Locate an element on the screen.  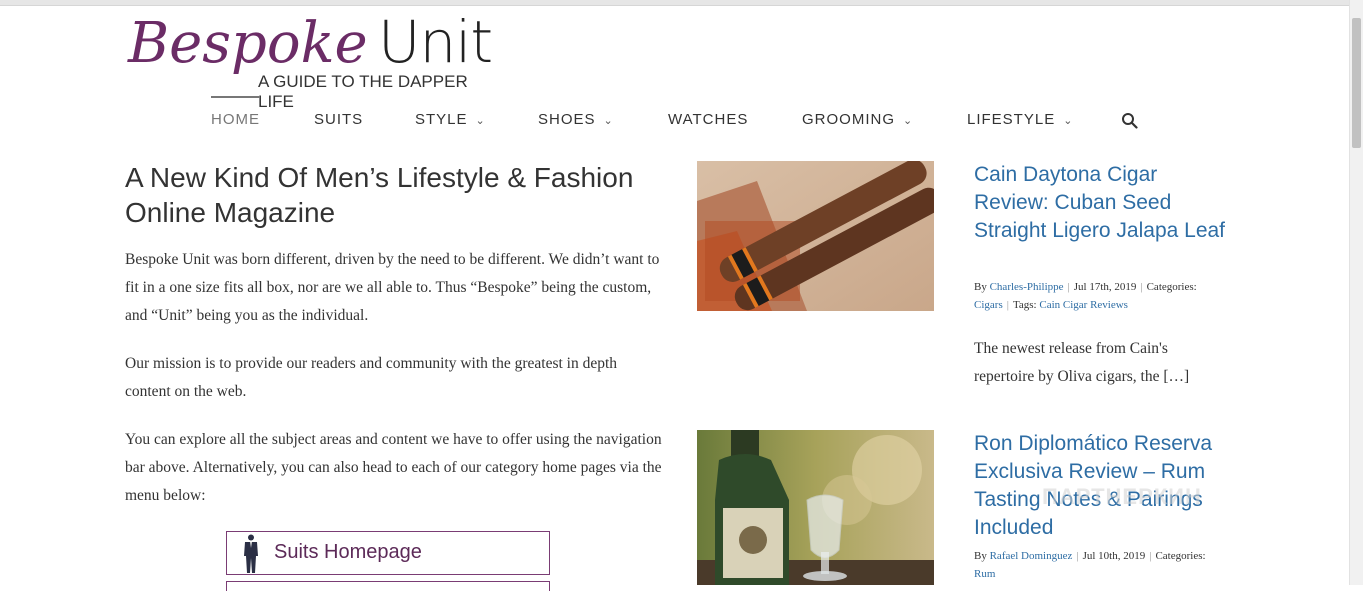
nav-grooming-label: GROOMING is located at coordinates (848, 119).